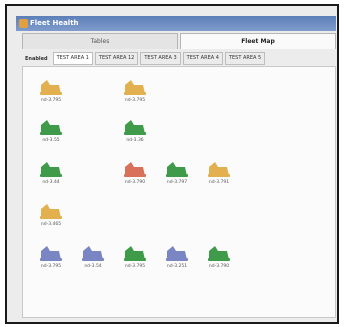  What do you see at coordinates (23, 23) in the screenshot?
I see `app-icon` at bounding box center [23, 23].